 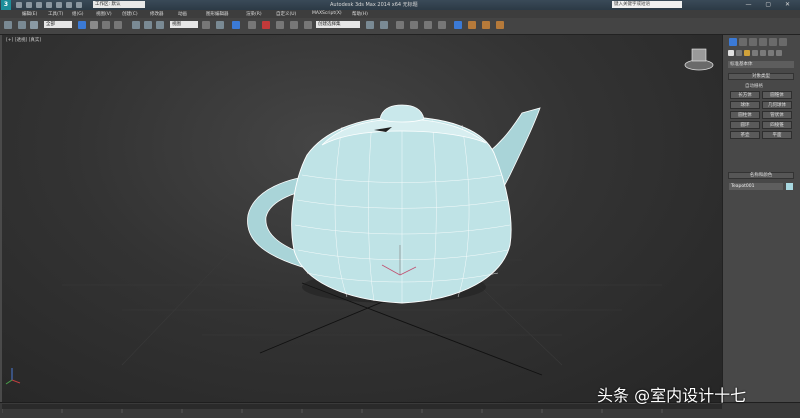 What do you see at coordinates (789, 186) in the screenshot?
I see `object-color-swatch` at bounding box center [789, 186].